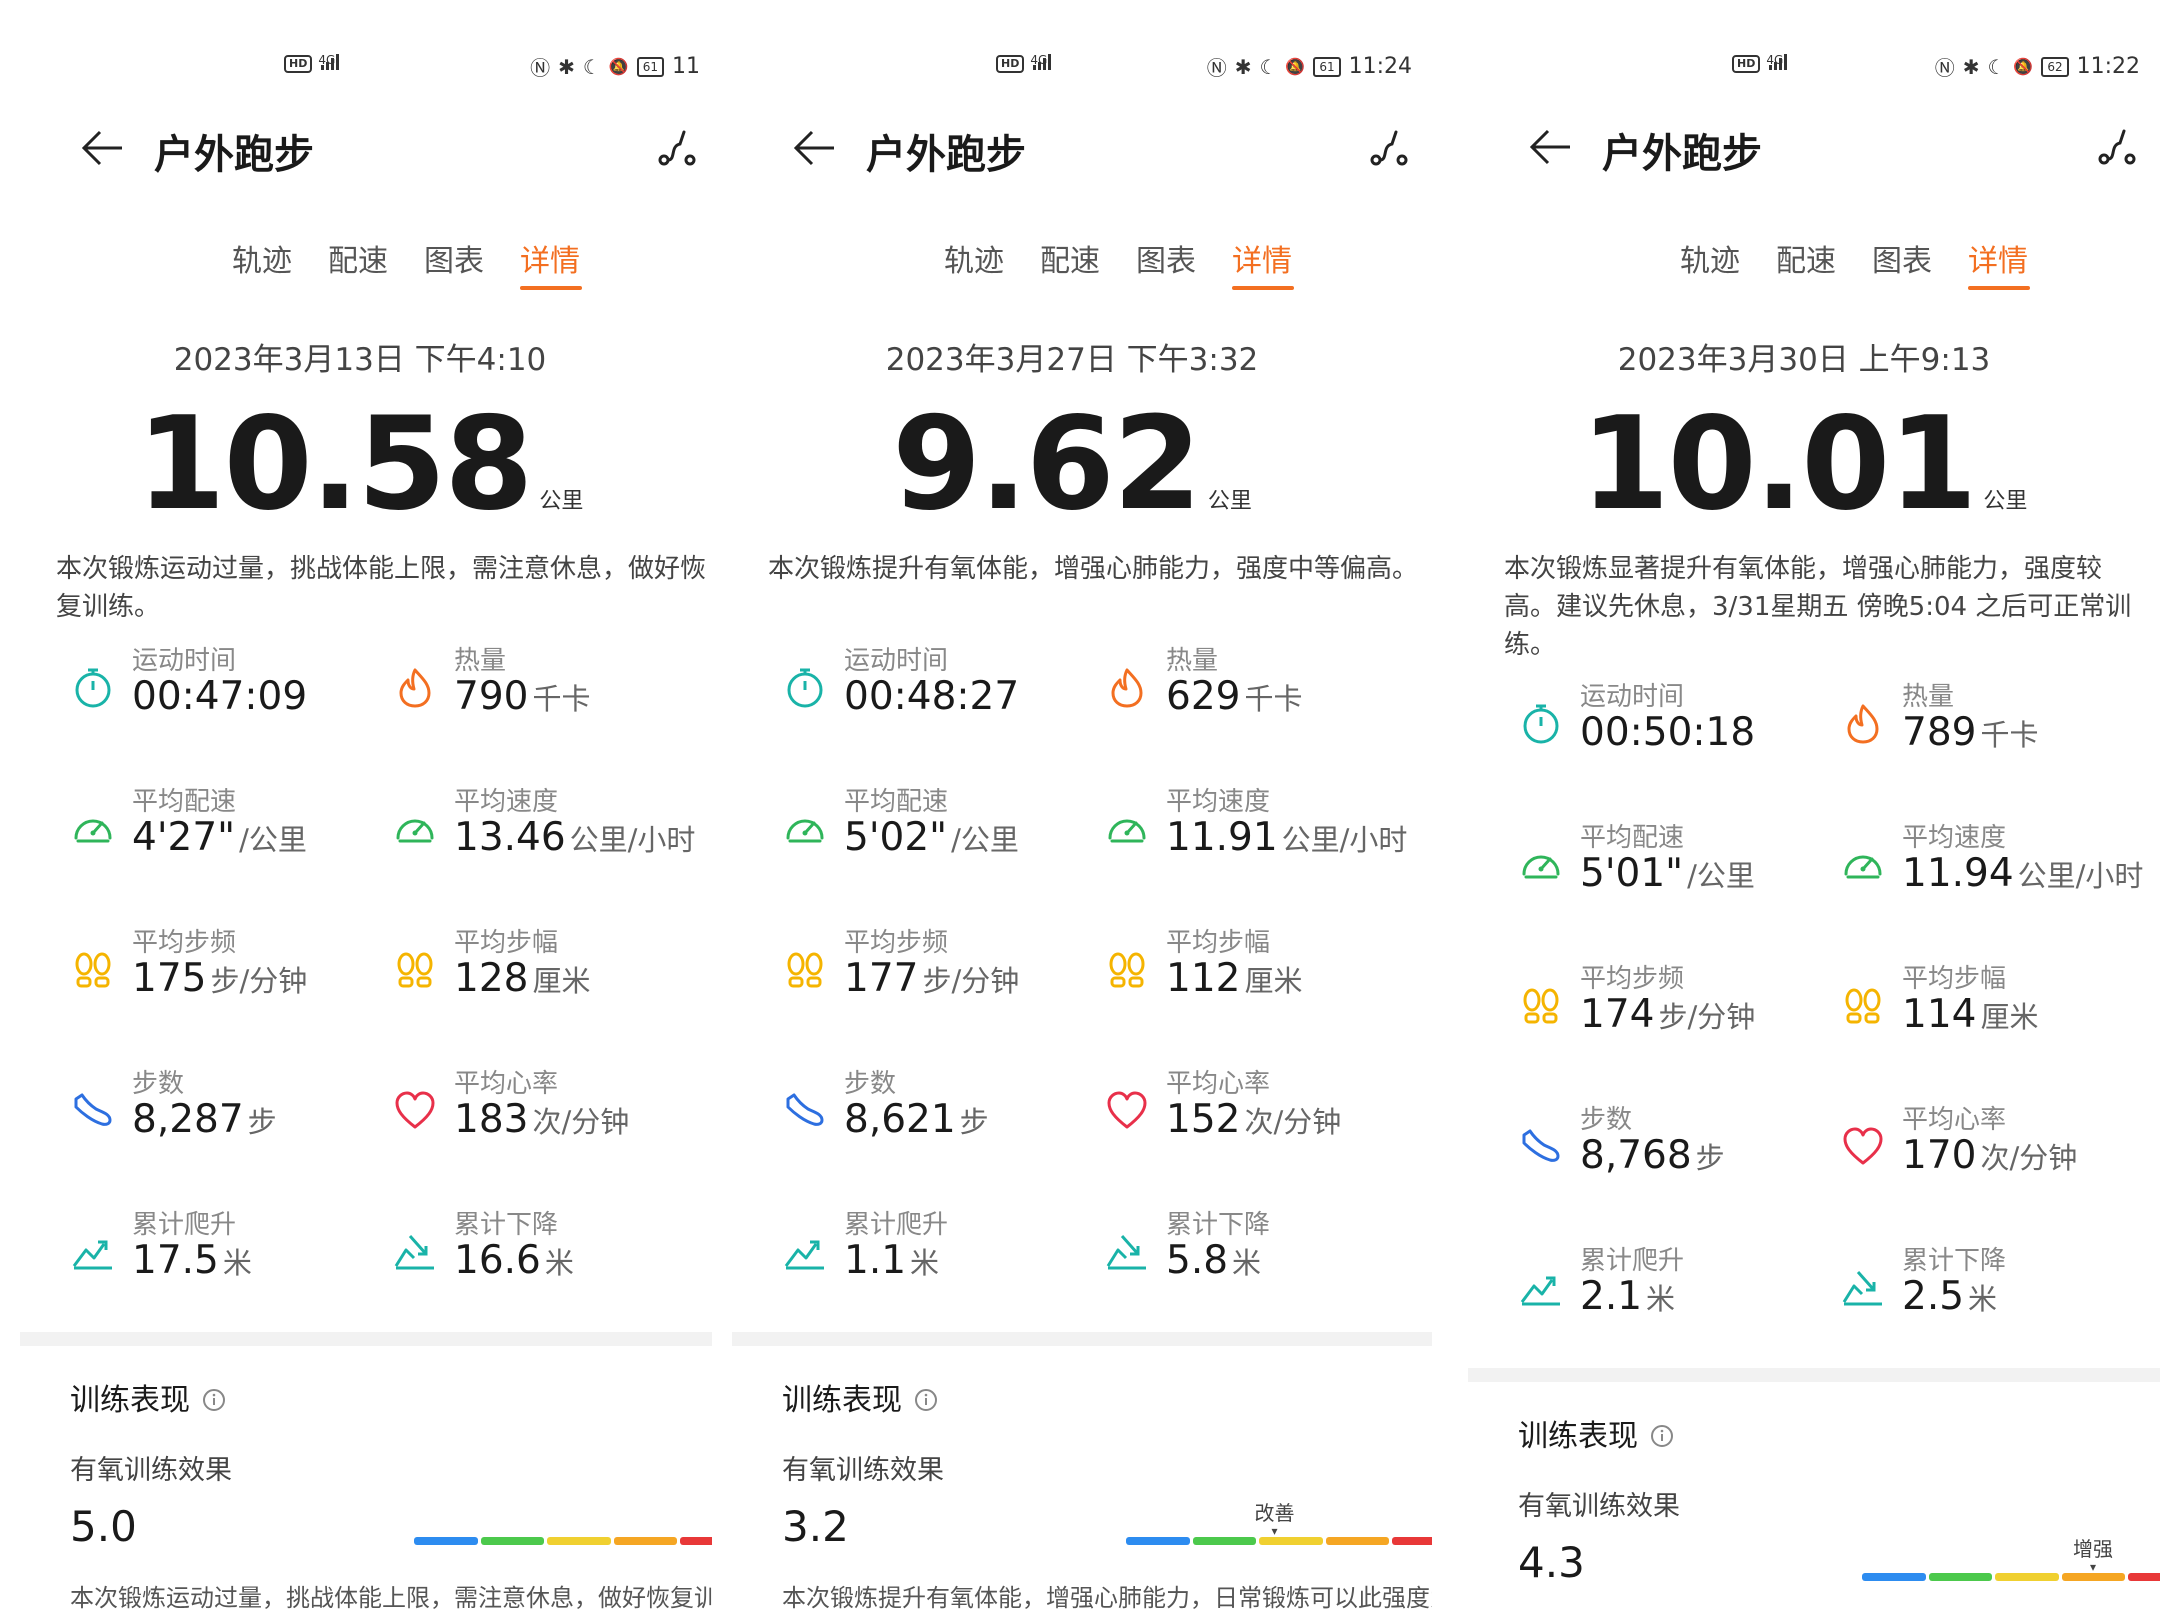 The image size is (2160, 1620). What do you see at coordinates (93, 687) in the screenshot?
I see `stopwatch-icon` at bounding box center [93, 687].